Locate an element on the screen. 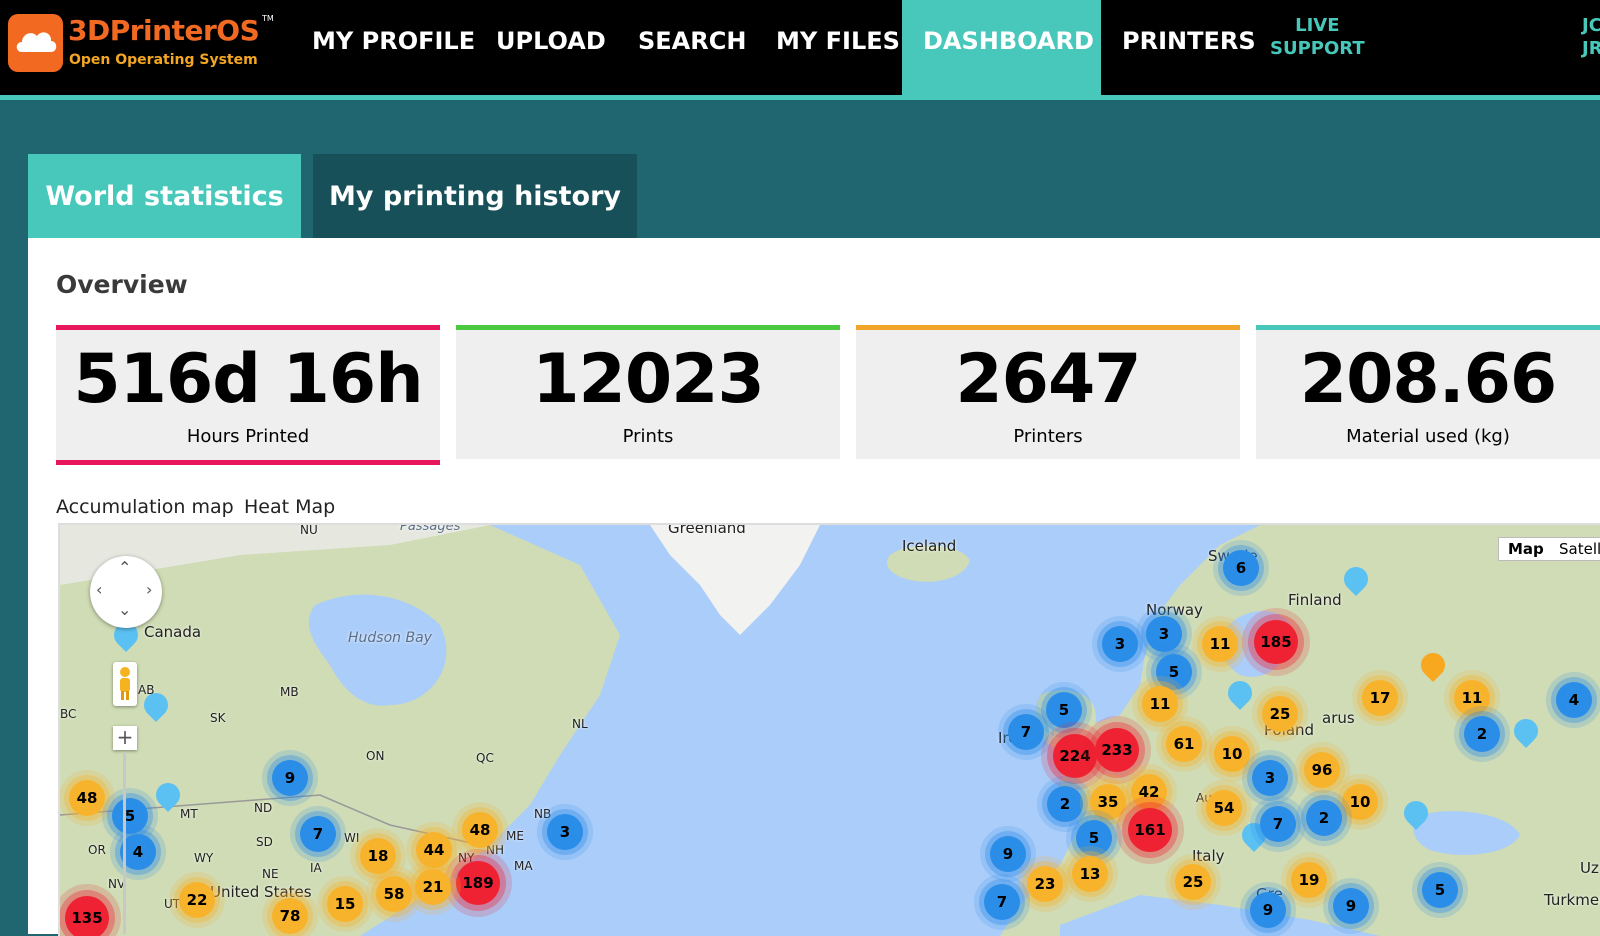  nav-my-files: MY FILES is located at coordinates (838, 41).